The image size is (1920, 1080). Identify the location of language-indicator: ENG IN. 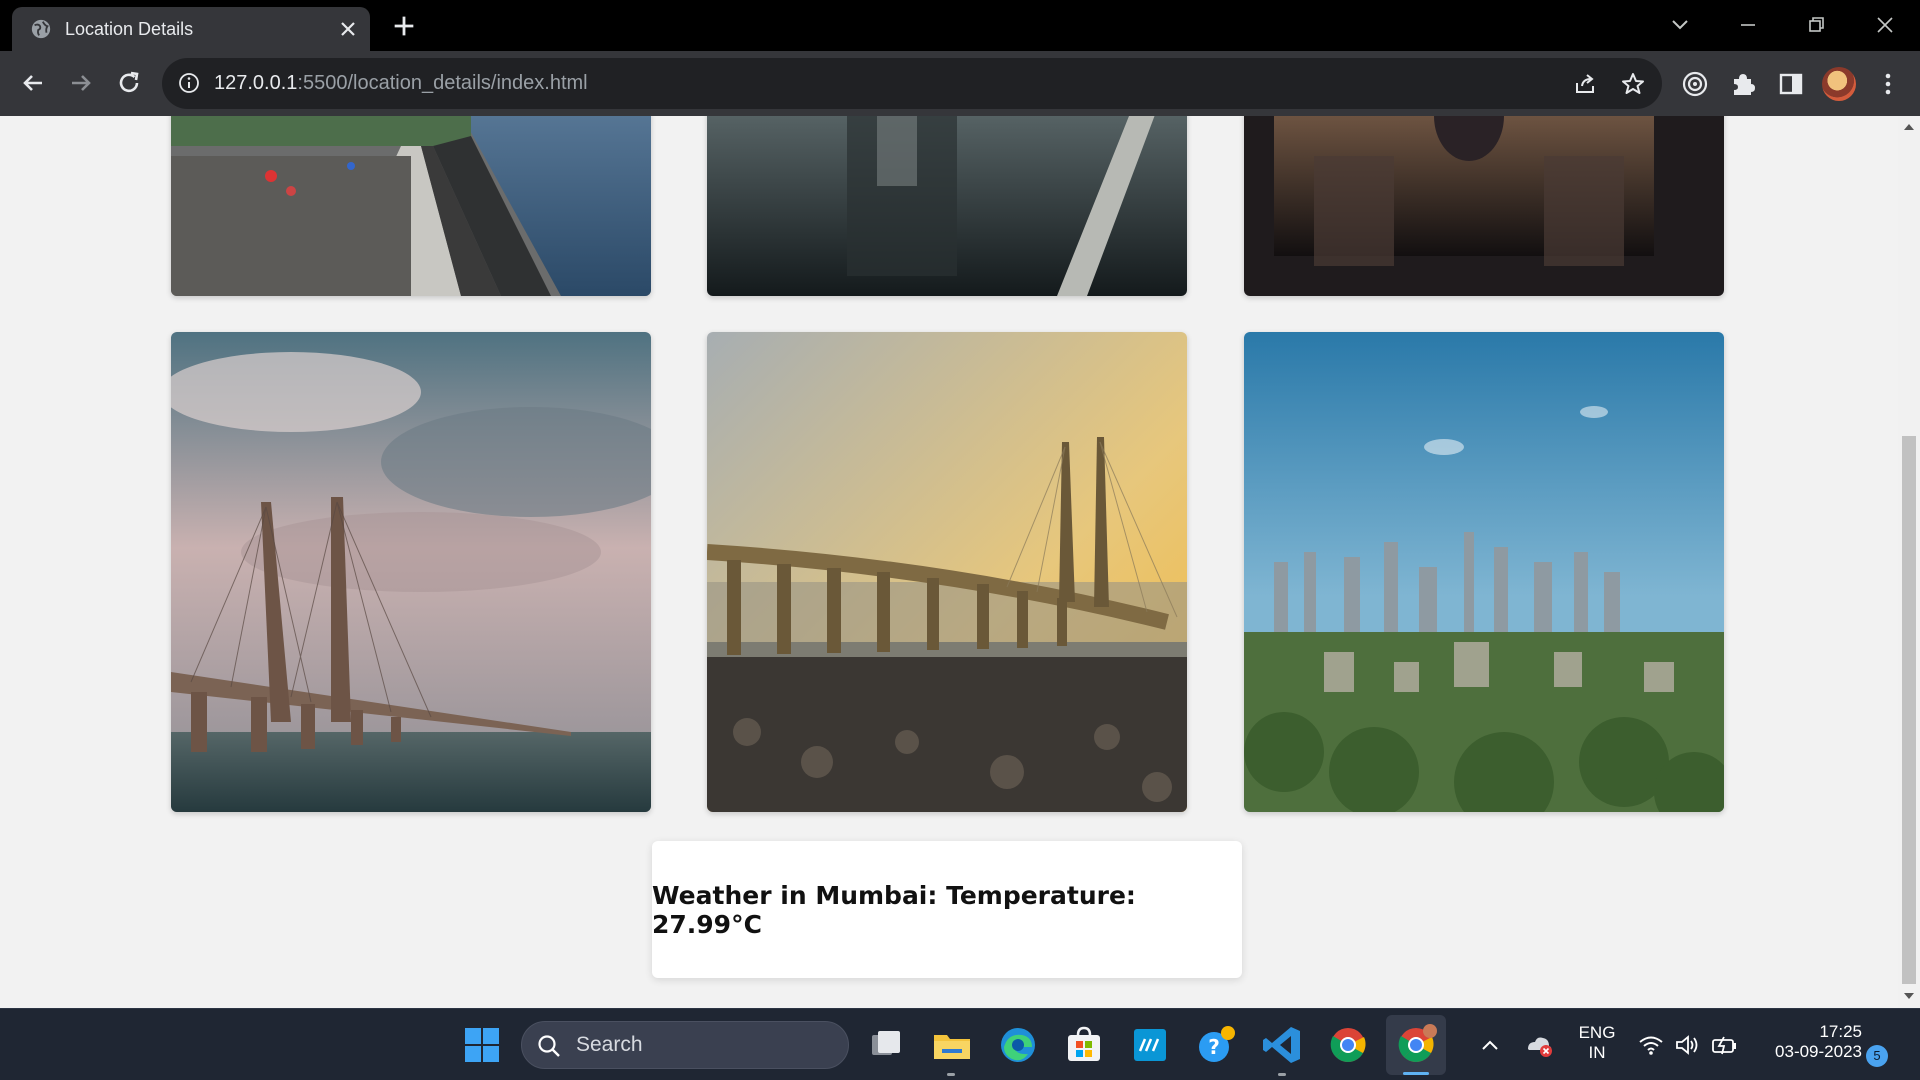
(1597, 1043).